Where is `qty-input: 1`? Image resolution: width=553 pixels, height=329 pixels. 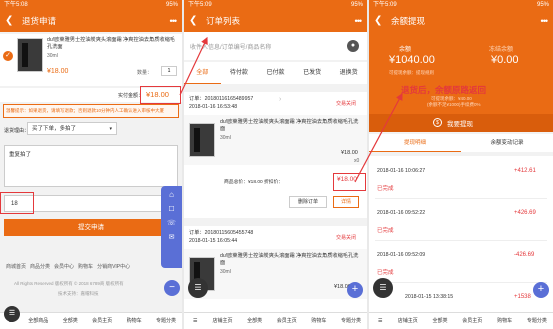
qty-input: 1 is located at coordinates (169, 71).